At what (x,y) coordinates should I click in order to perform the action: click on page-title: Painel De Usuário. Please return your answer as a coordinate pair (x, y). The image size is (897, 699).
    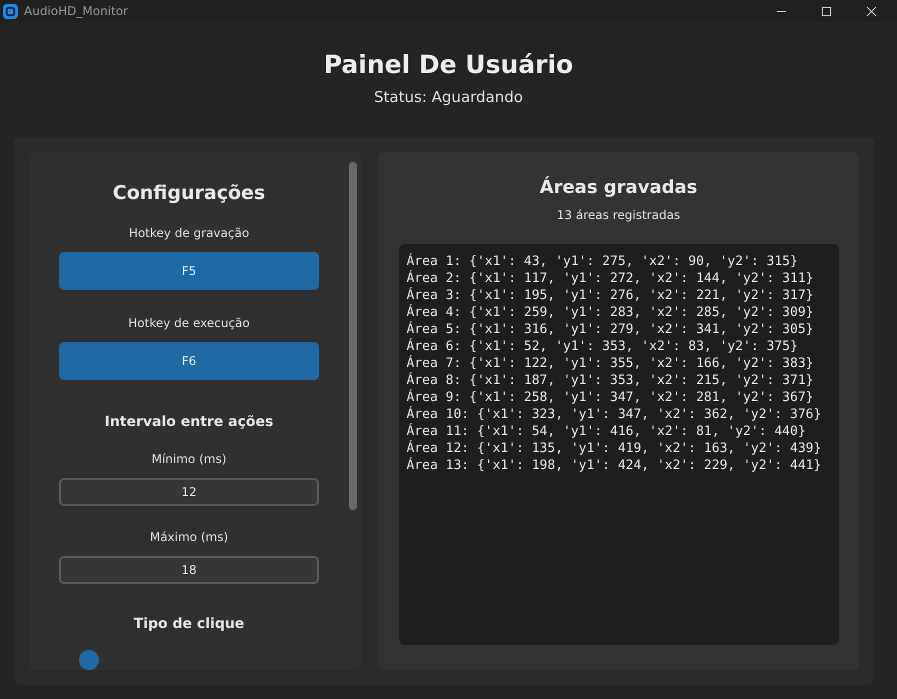
    Looking at the image, I should click on (448, 64).